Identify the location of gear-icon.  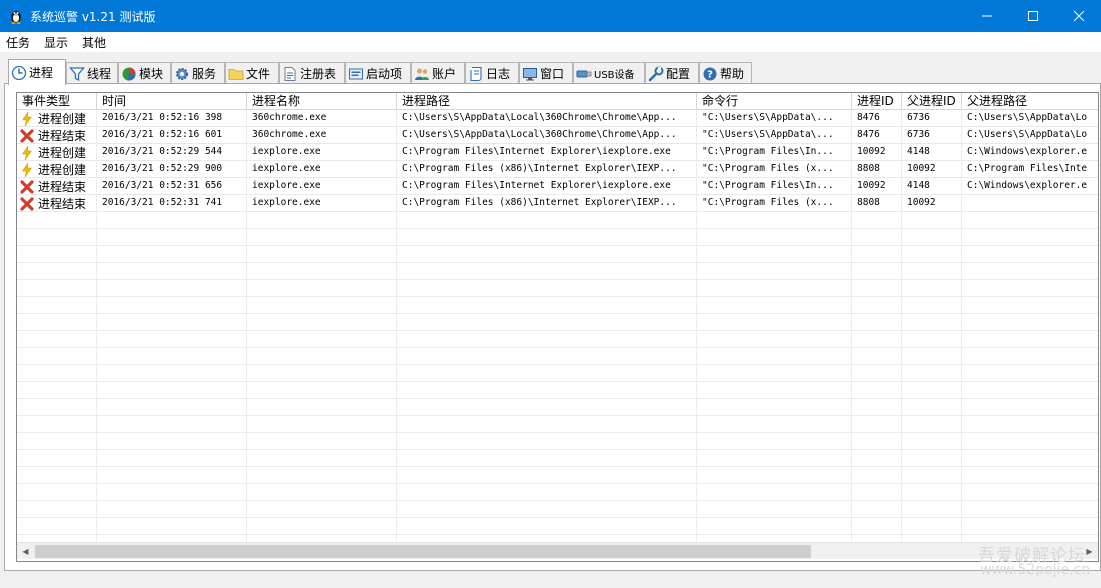
(182, 73).